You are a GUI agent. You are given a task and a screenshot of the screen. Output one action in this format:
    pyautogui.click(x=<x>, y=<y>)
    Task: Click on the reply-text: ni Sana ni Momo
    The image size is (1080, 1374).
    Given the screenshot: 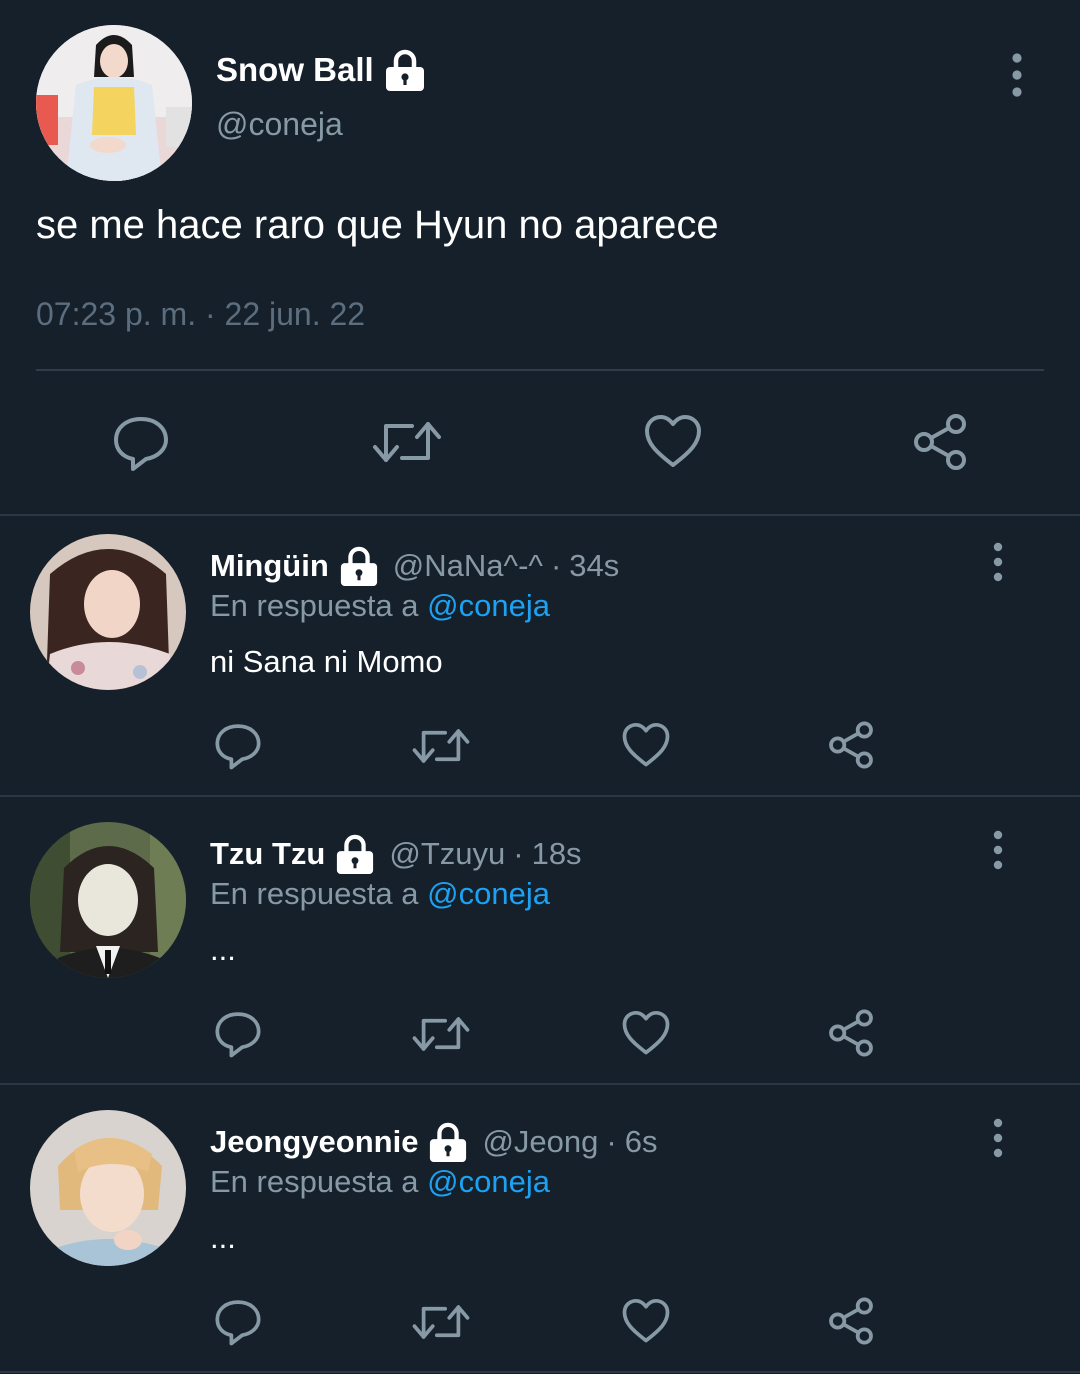 What is the action you would take?
    pyautogui.click(x=326, y=661)
    